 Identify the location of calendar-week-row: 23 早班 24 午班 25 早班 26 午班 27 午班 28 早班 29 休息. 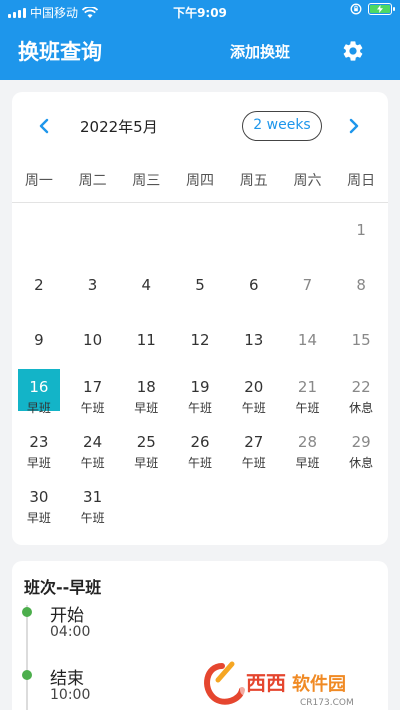
(200, 450).